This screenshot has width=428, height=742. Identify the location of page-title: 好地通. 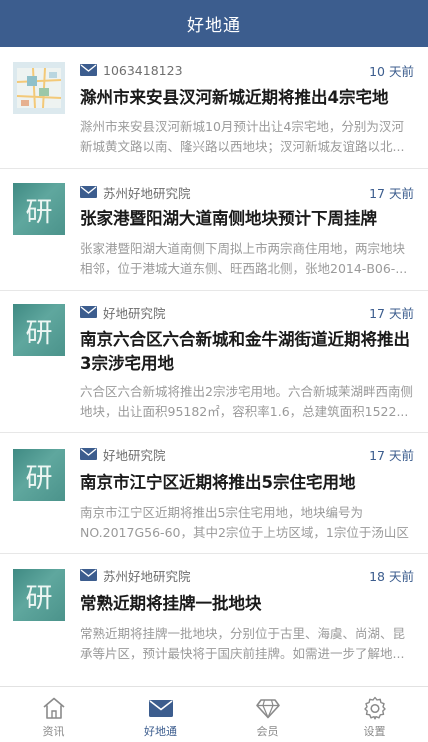
(214, 26).